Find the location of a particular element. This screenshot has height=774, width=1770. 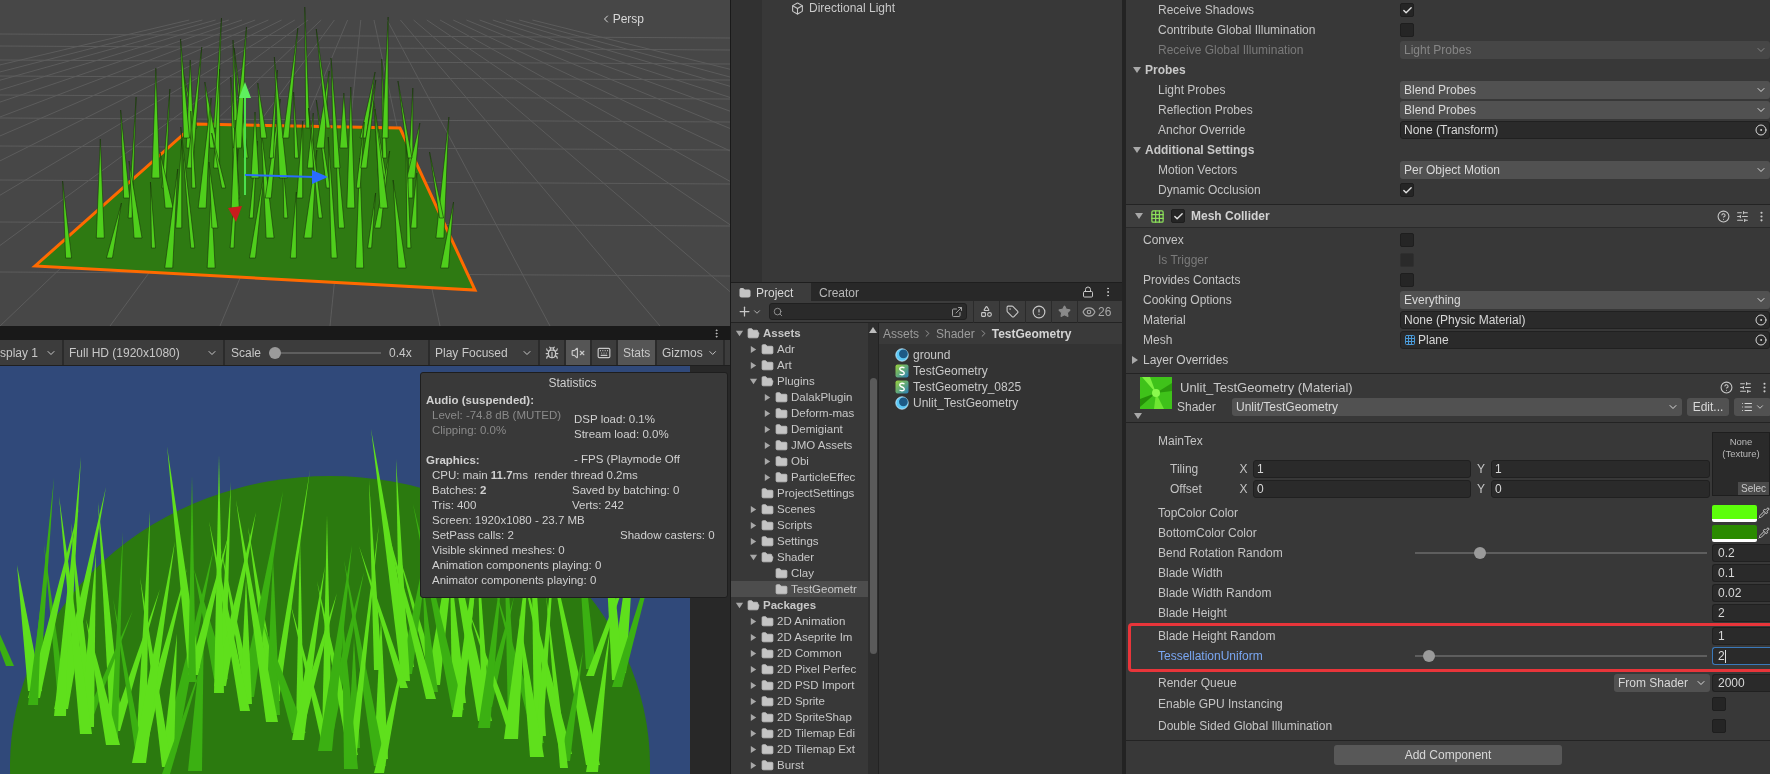

folder-item: Adr is located at coordinates (799, 349).